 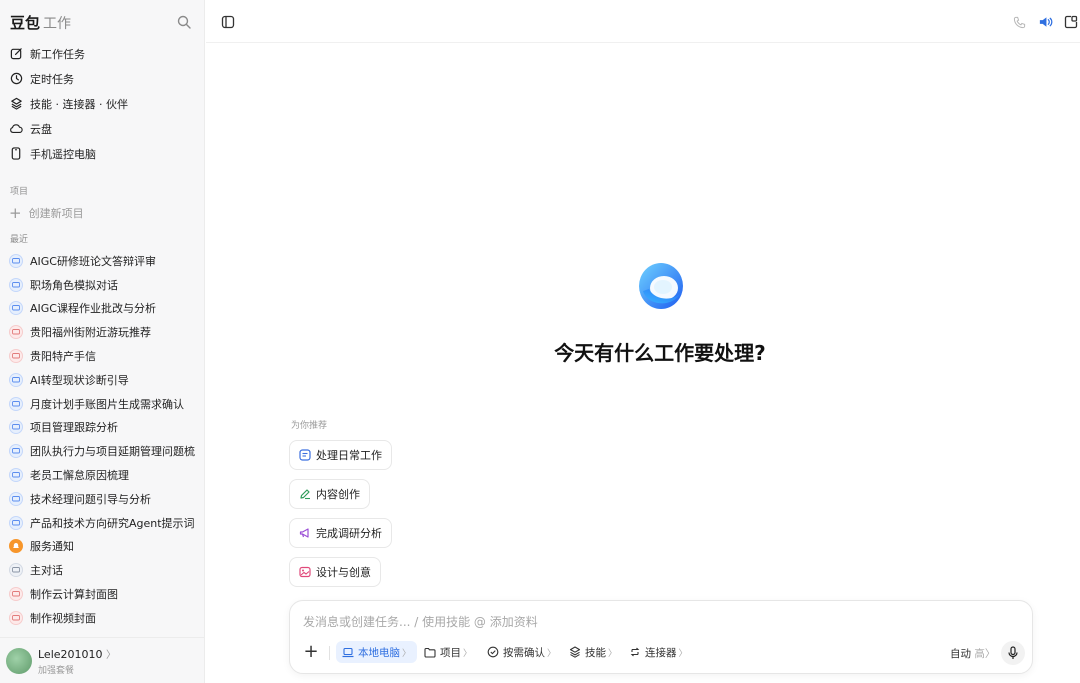 I want to click on recent-item-label: 主对话, so click(x=46, y=571).